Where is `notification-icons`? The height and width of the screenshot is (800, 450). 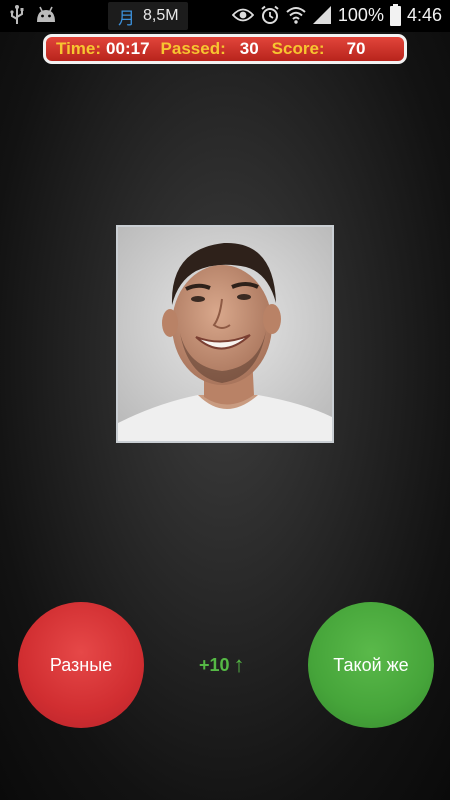
notification-icons is located at coordinates (34, 17).